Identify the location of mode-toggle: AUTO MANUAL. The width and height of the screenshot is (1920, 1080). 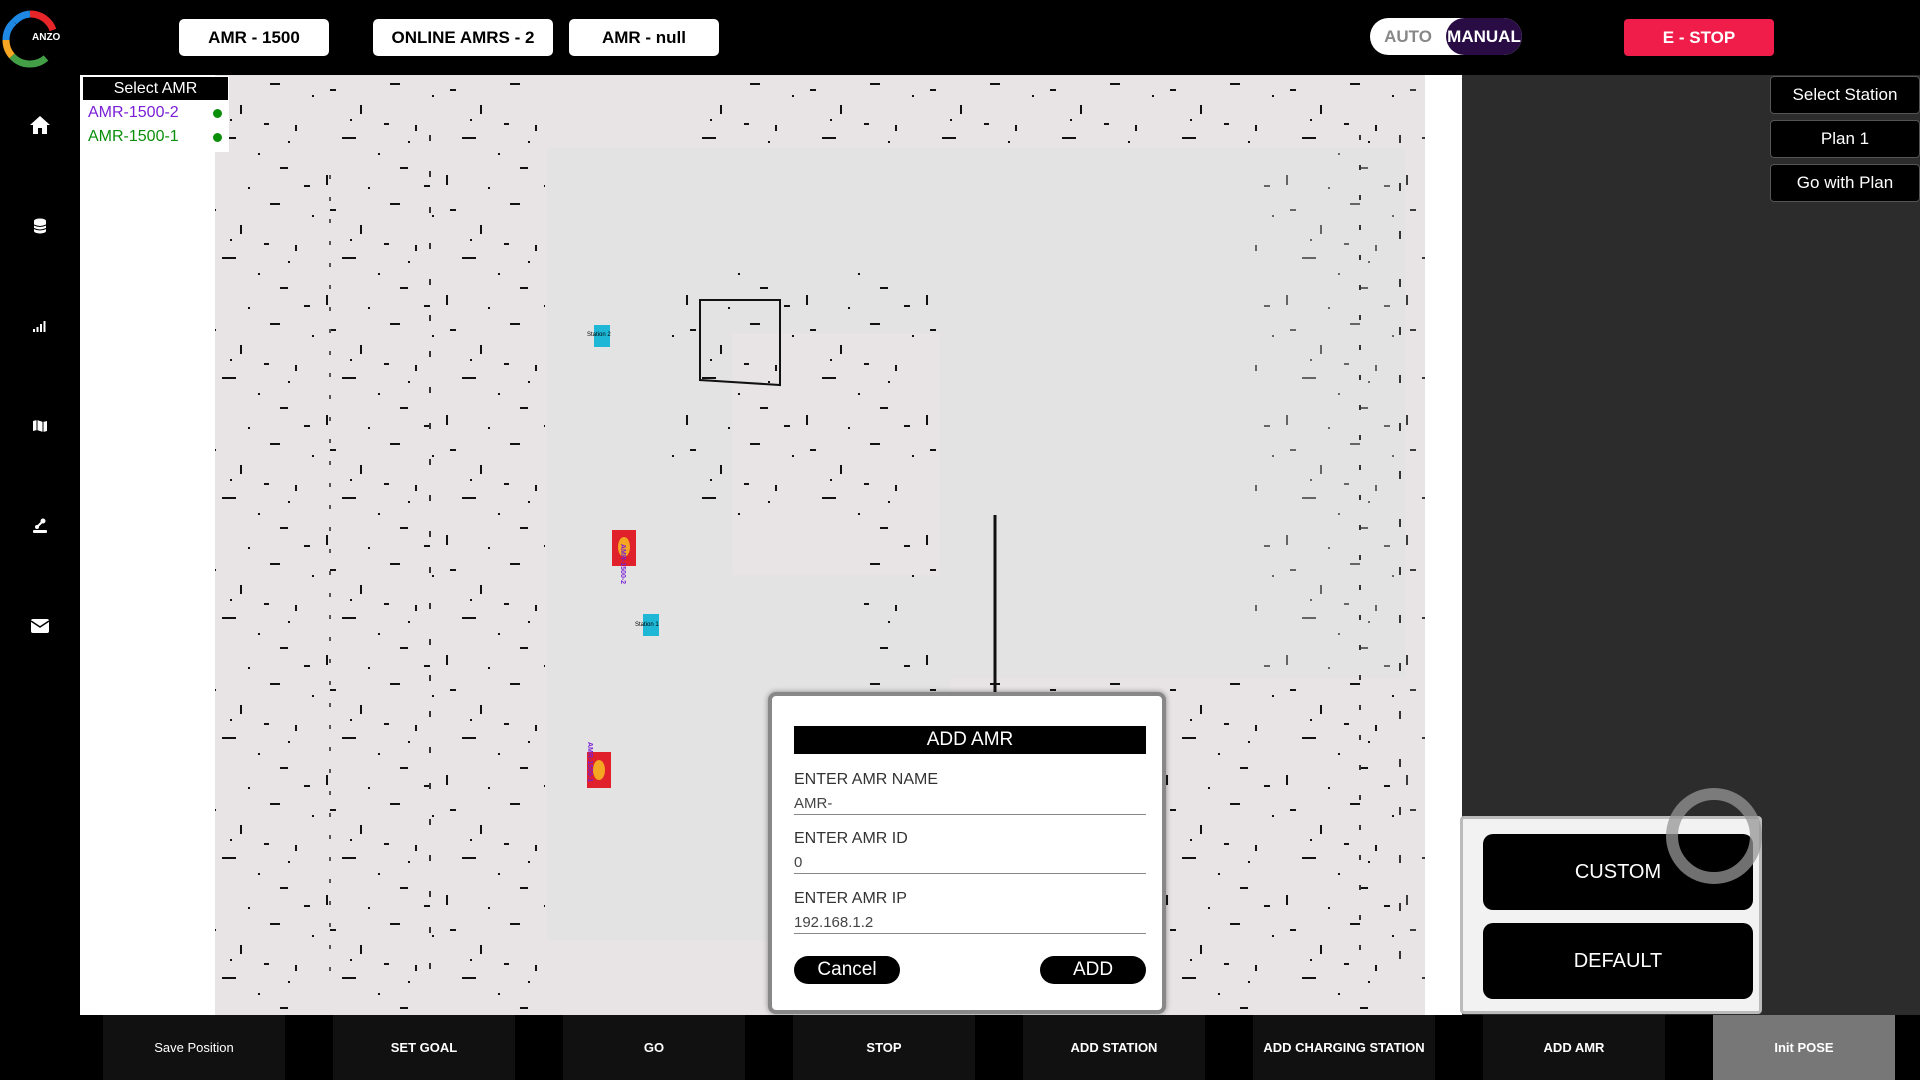
(1446, 36).